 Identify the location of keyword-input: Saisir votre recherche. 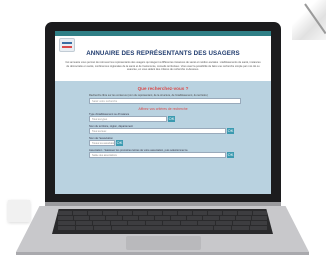
(165, 101).